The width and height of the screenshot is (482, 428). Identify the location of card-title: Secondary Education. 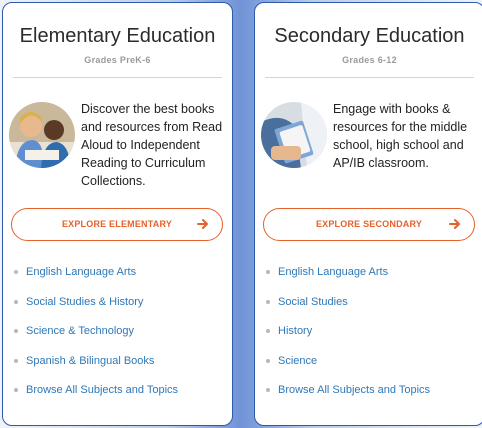
(369, 36).